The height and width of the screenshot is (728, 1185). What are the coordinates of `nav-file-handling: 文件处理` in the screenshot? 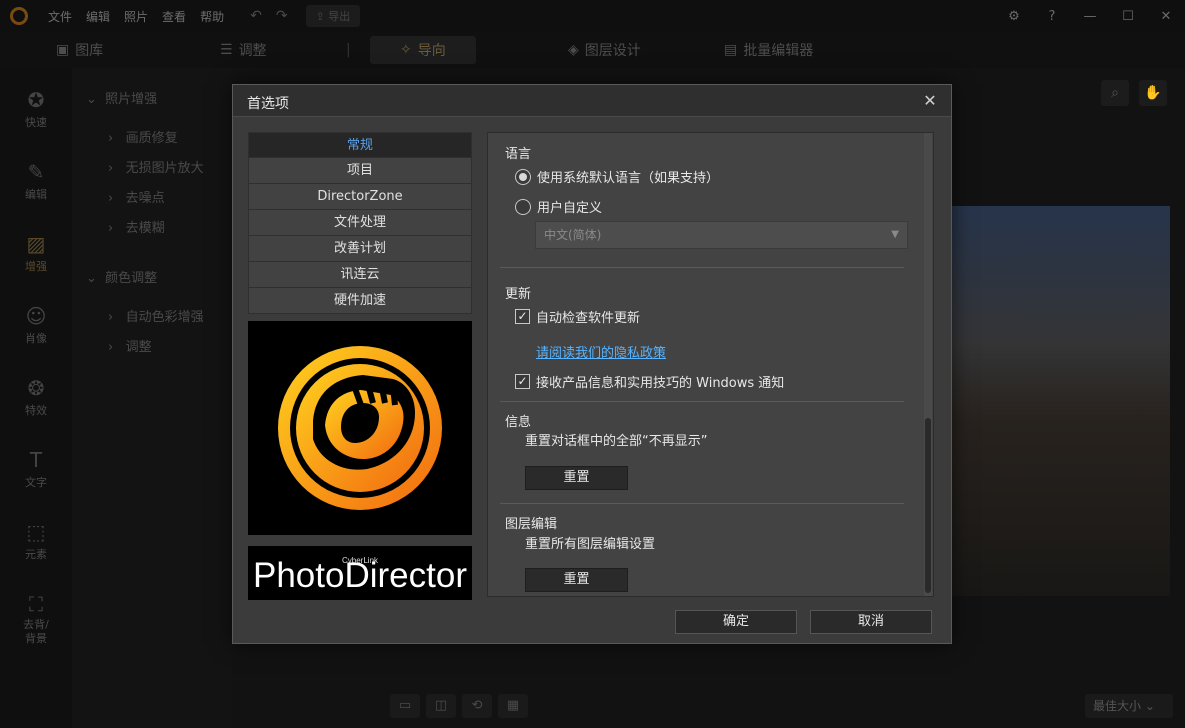 It's located at (360, 223).